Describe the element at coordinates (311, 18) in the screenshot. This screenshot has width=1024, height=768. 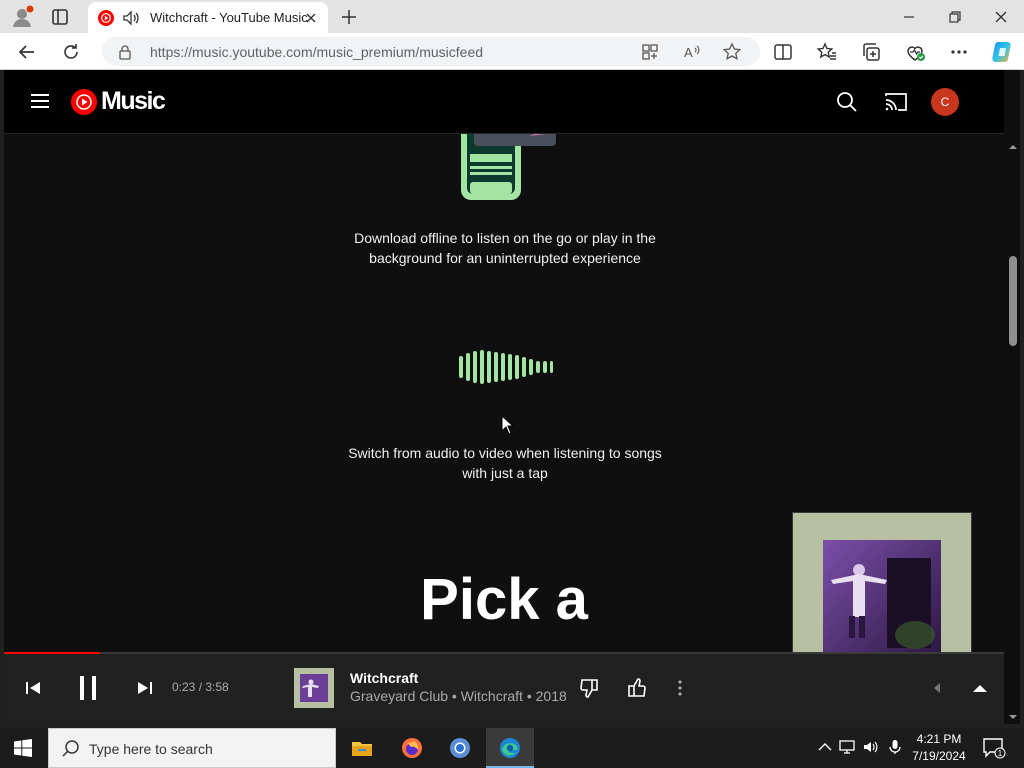
I see `close-icon` at that location.